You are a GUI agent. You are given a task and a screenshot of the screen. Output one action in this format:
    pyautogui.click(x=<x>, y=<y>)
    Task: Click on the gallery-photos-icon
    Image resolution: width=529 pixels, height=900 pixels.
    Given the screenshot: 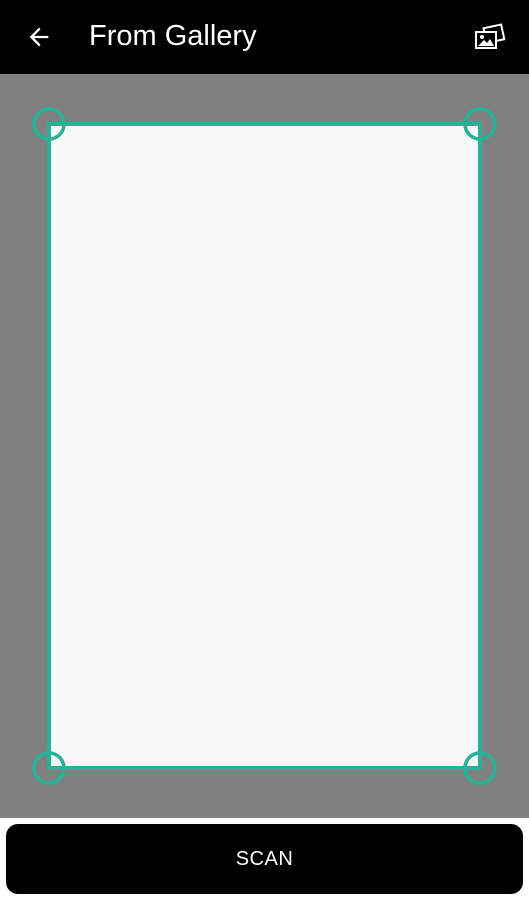 What is the action you would take?
    pyautogui.click(x=490, y=36)
    